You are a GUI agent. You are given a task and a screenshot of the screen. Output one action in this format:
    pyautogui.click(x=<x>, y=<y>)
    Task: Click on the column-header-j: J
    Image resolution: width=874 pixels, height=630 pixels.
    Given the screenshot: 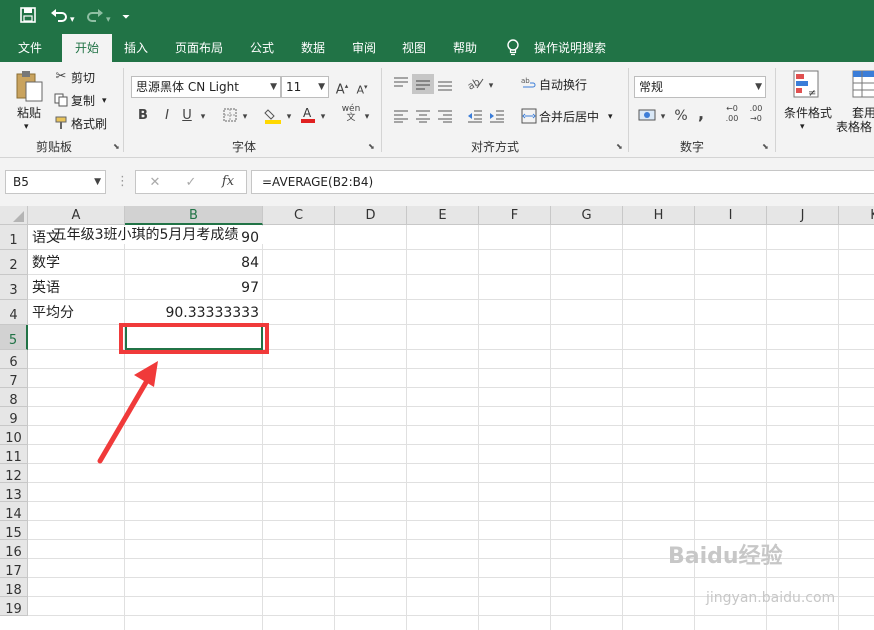 What is the action you would take?
    pyautogui.click(x=803, y=215)
    